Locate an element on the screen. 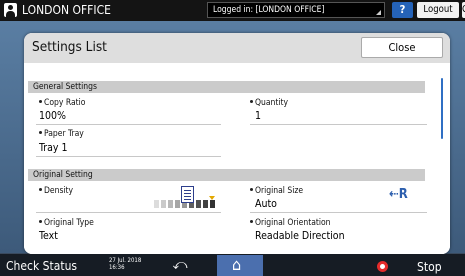  section-general-settings: General Settings is located at coordinates (226, 87).